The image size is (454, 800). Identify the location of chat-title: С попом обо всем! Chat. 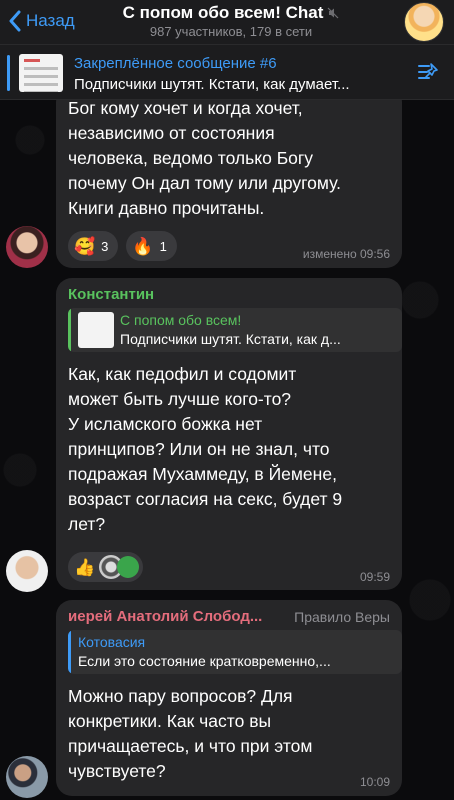
(223, 12).